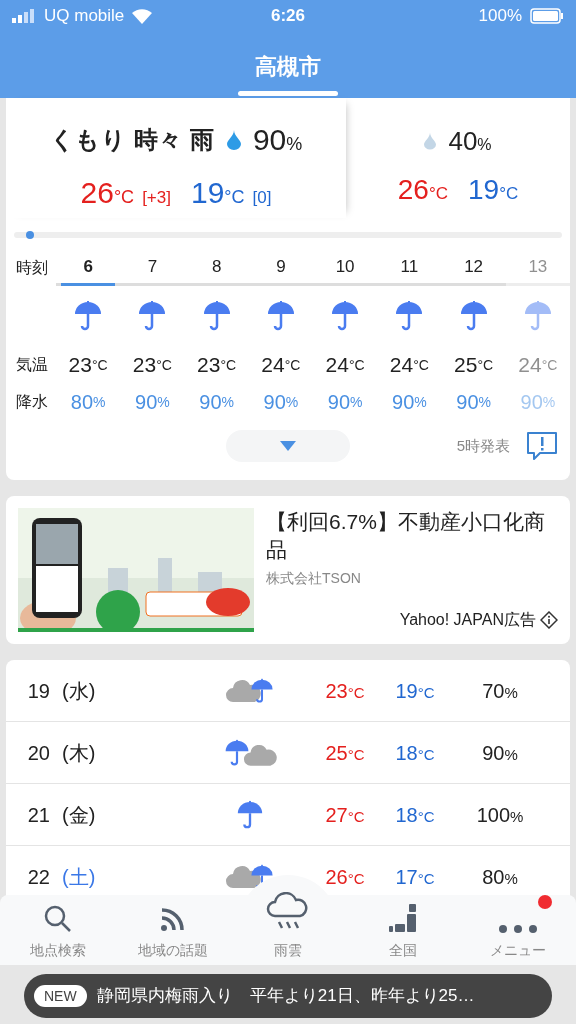  I want to click on ad-label: Yahoo! JAPAN広告, so click(467, 620).